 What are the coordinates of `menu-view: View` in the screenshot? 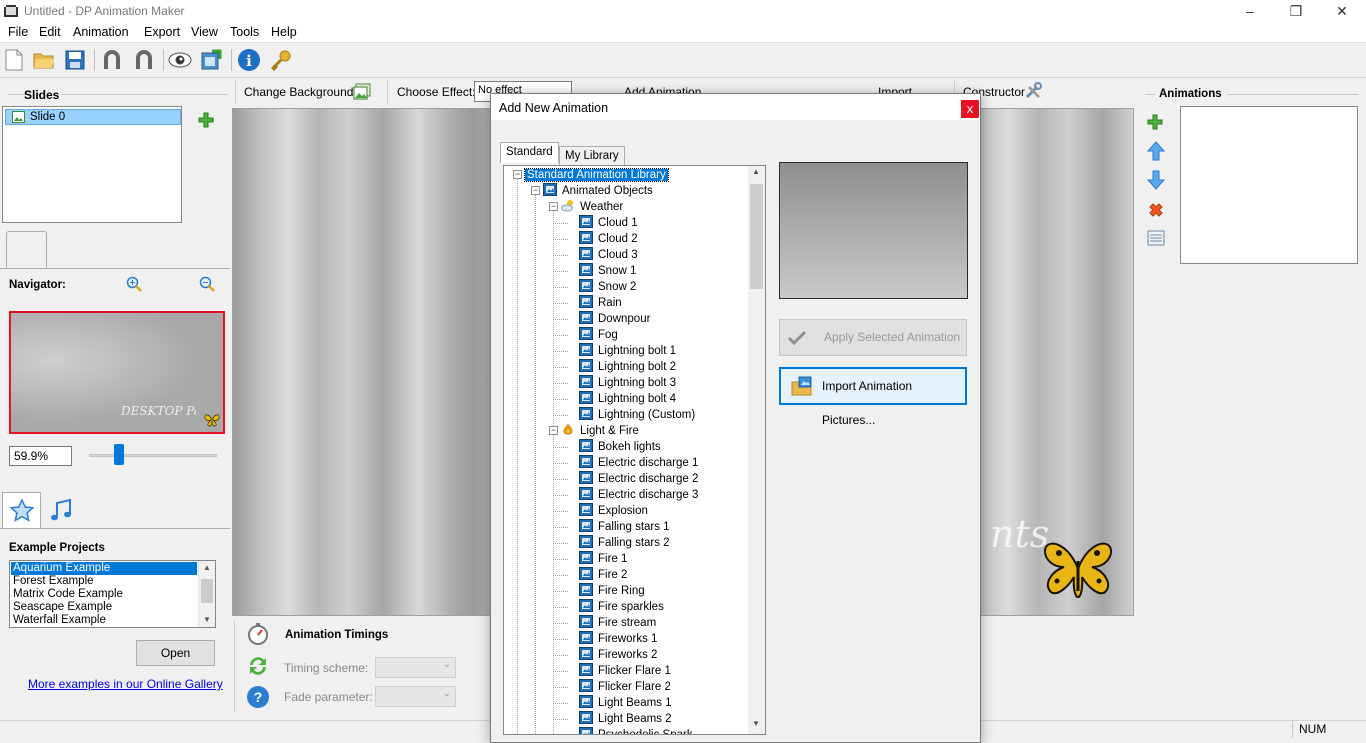 It's located at (204, 32).